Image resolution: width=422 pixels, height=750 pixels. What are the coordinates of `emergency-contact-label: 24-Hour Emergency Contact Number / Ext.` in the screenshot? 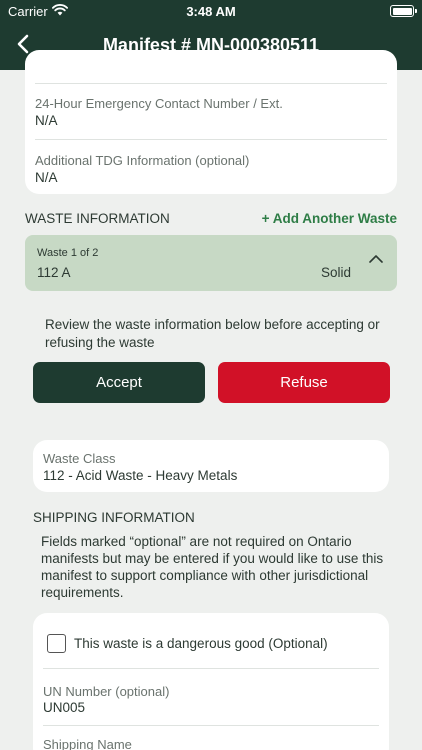 It's located at (159, 103).